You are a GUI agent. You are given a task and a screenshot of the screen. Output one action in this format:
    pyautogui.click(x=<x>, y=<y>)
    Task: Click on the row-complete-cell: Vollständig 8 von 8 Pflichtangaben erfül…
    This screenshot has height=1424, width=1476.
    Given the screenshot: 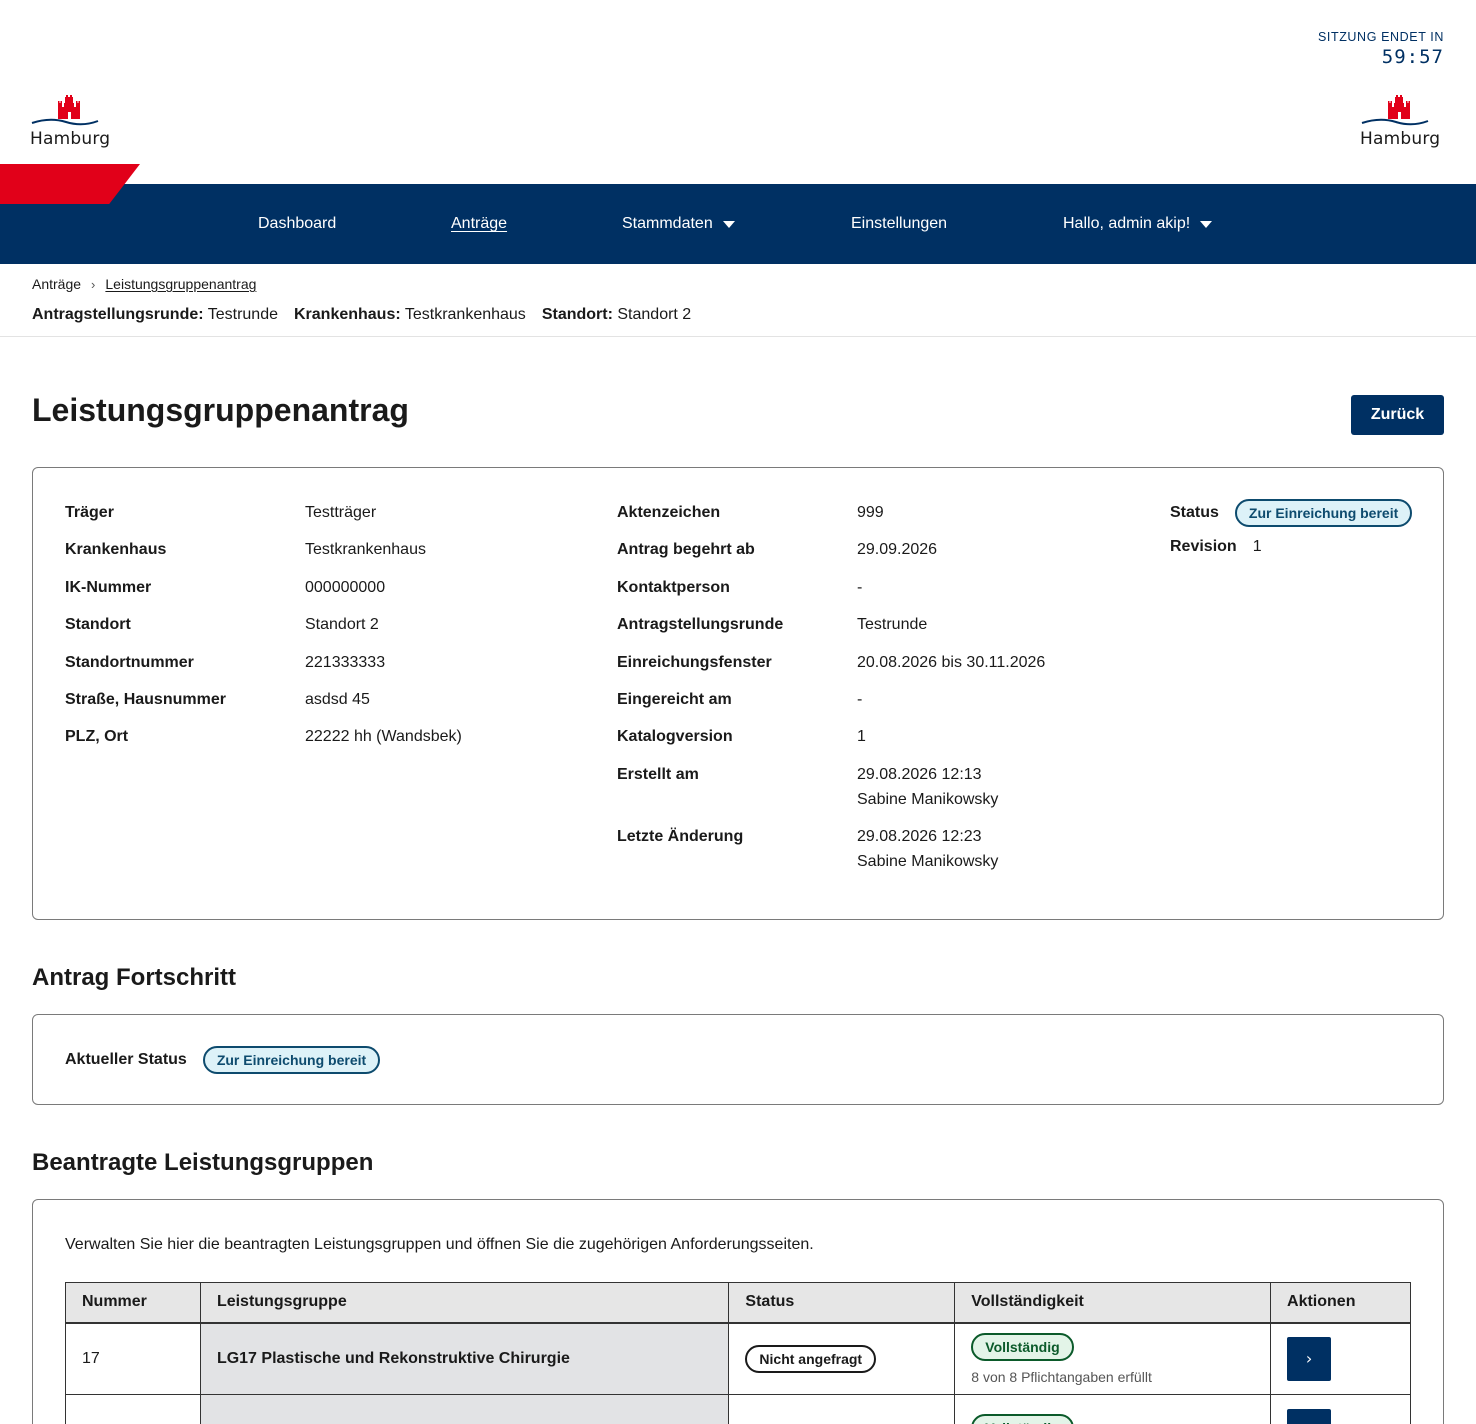 What is the action you would take?
    pyautogui.click(x=1113, y=1358)
    